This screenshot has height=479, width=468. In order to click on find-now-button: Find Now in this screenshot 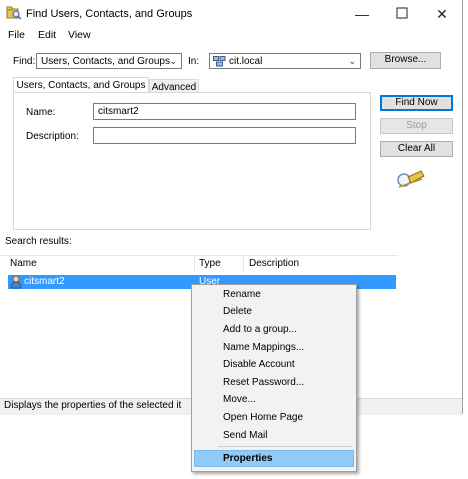, I will do `click(416, 103)`.